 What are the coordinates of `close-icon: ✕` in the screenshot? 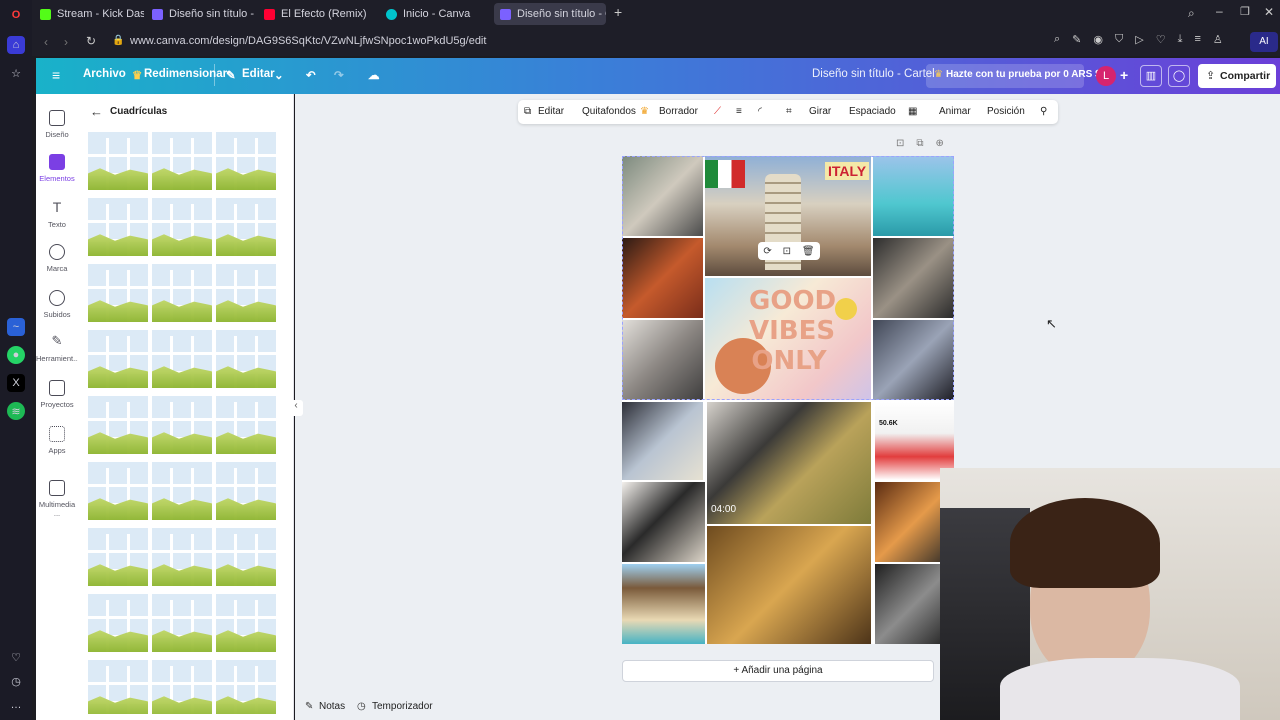 It's located at (1269, 12).